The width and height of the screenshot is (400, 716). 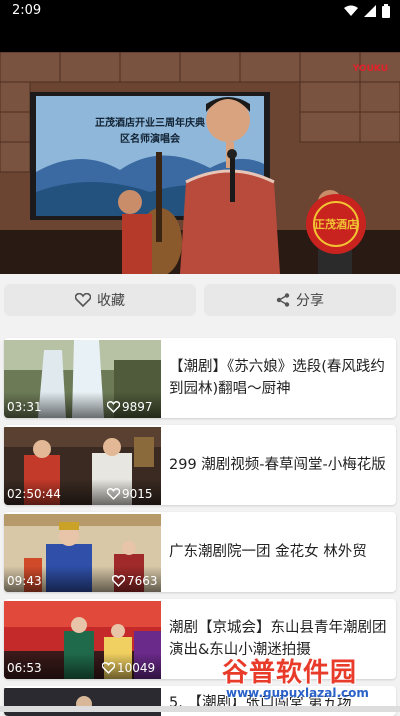 What do you see at coordinates (370, 11) in the screenshot?
I see `signal-icon` at bounding box center [370, 11].